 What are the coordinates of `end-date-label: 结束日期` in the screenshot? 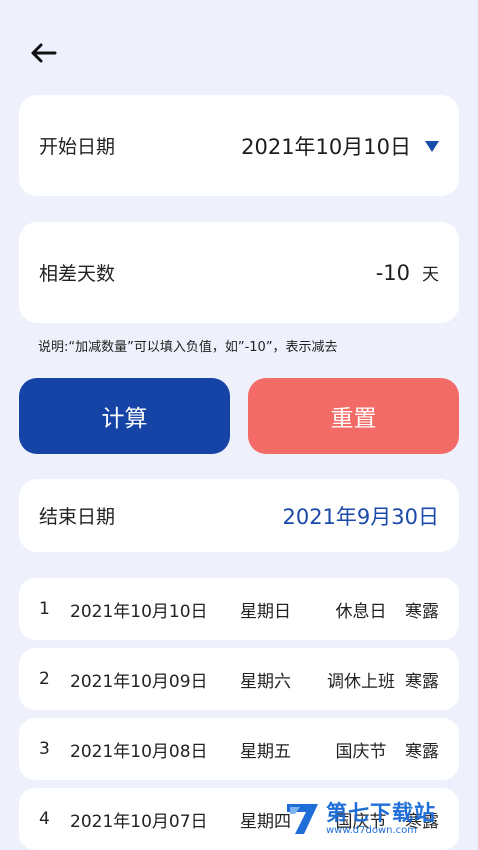 It's located at (77, 517).